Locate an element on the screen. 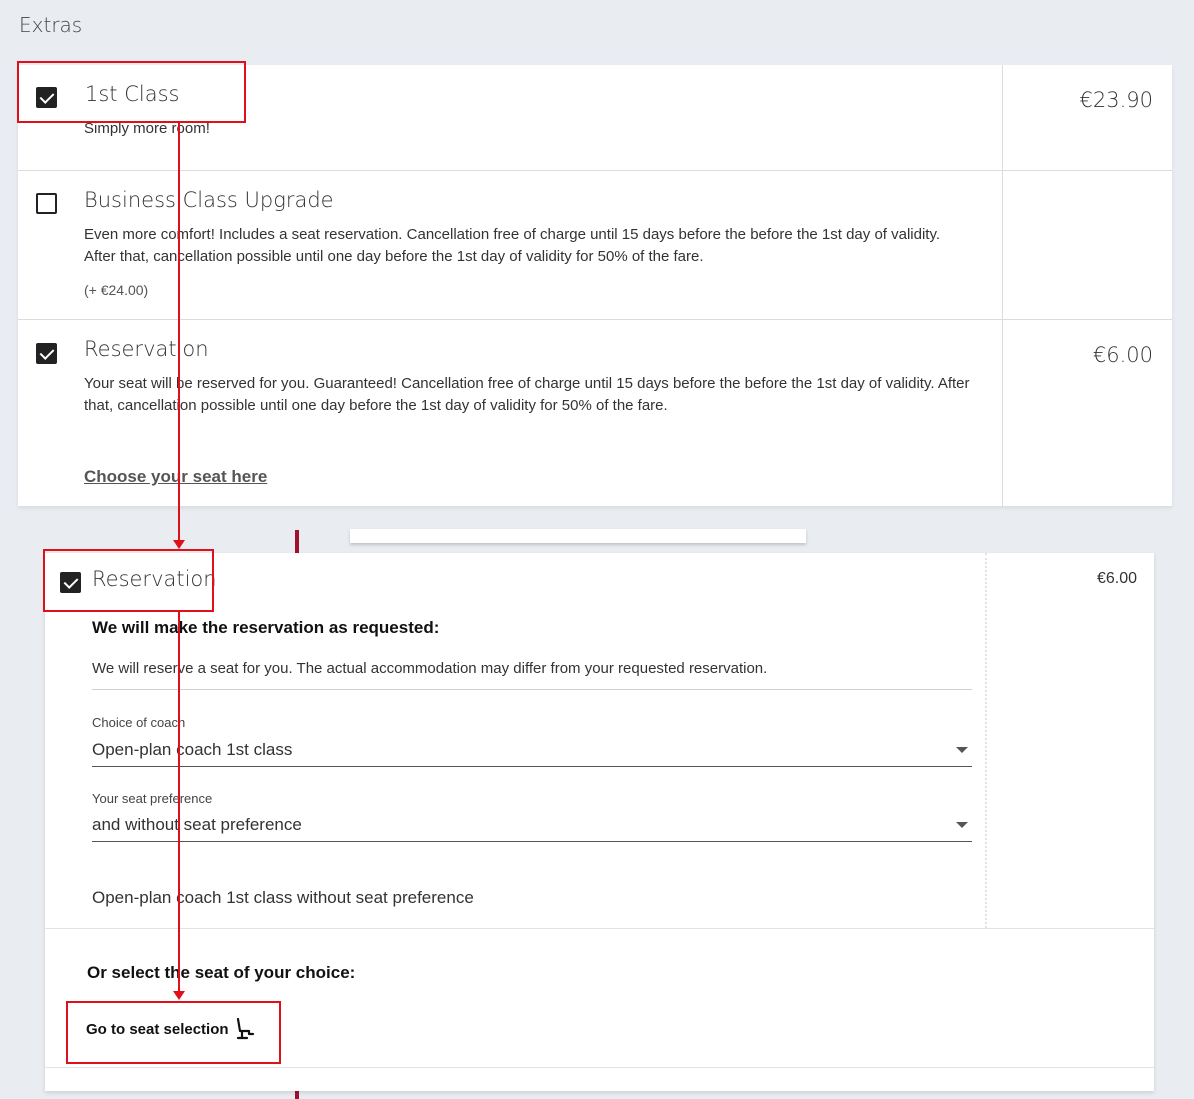  reservation-title: Reservation is located at coordinates (146, 349).